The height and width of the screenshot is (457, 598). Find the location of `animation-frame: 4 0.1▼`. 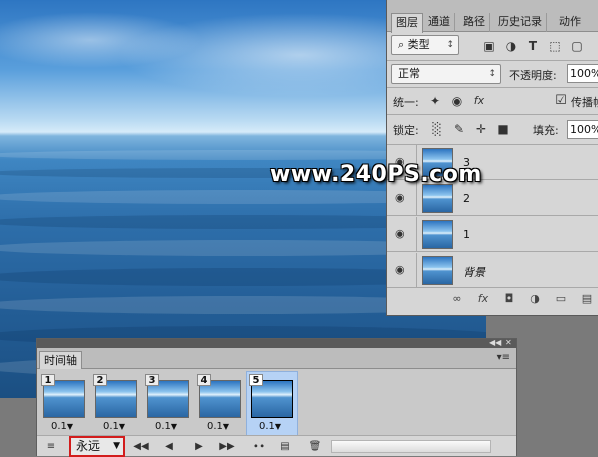

animation-frame: 4 0.1▼ is located at coordinates (220, 403).